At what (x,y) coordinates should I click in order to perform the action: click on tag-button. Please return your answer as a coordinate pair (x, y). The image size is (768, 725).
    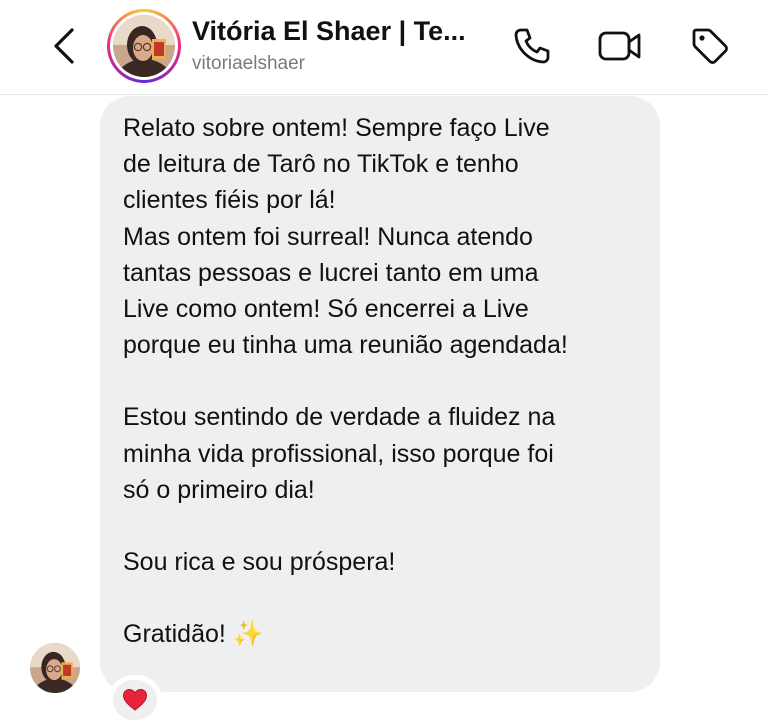
    Looking at the image, I should click on (710, 46).